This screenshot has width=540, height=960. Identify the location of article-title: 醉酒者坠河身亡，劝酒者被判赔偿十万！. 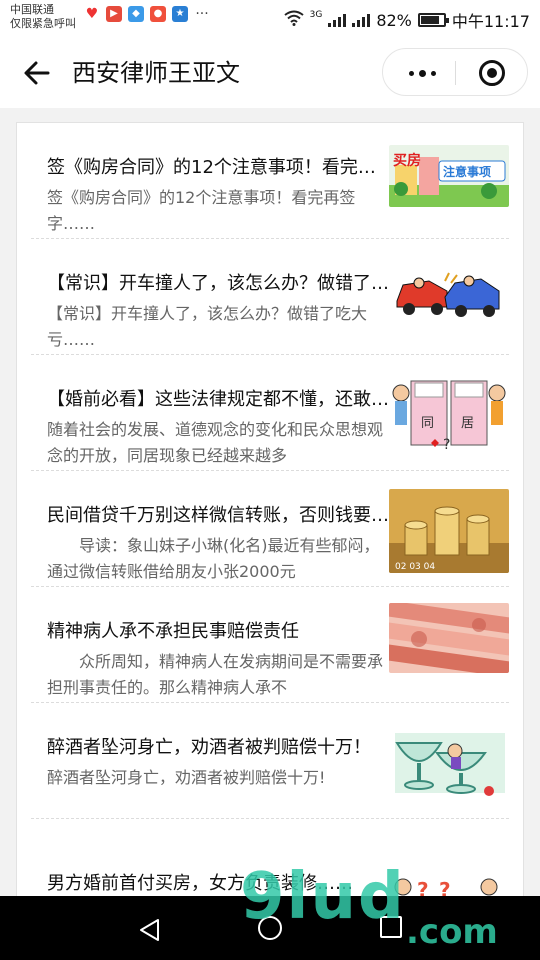
(209, 747).